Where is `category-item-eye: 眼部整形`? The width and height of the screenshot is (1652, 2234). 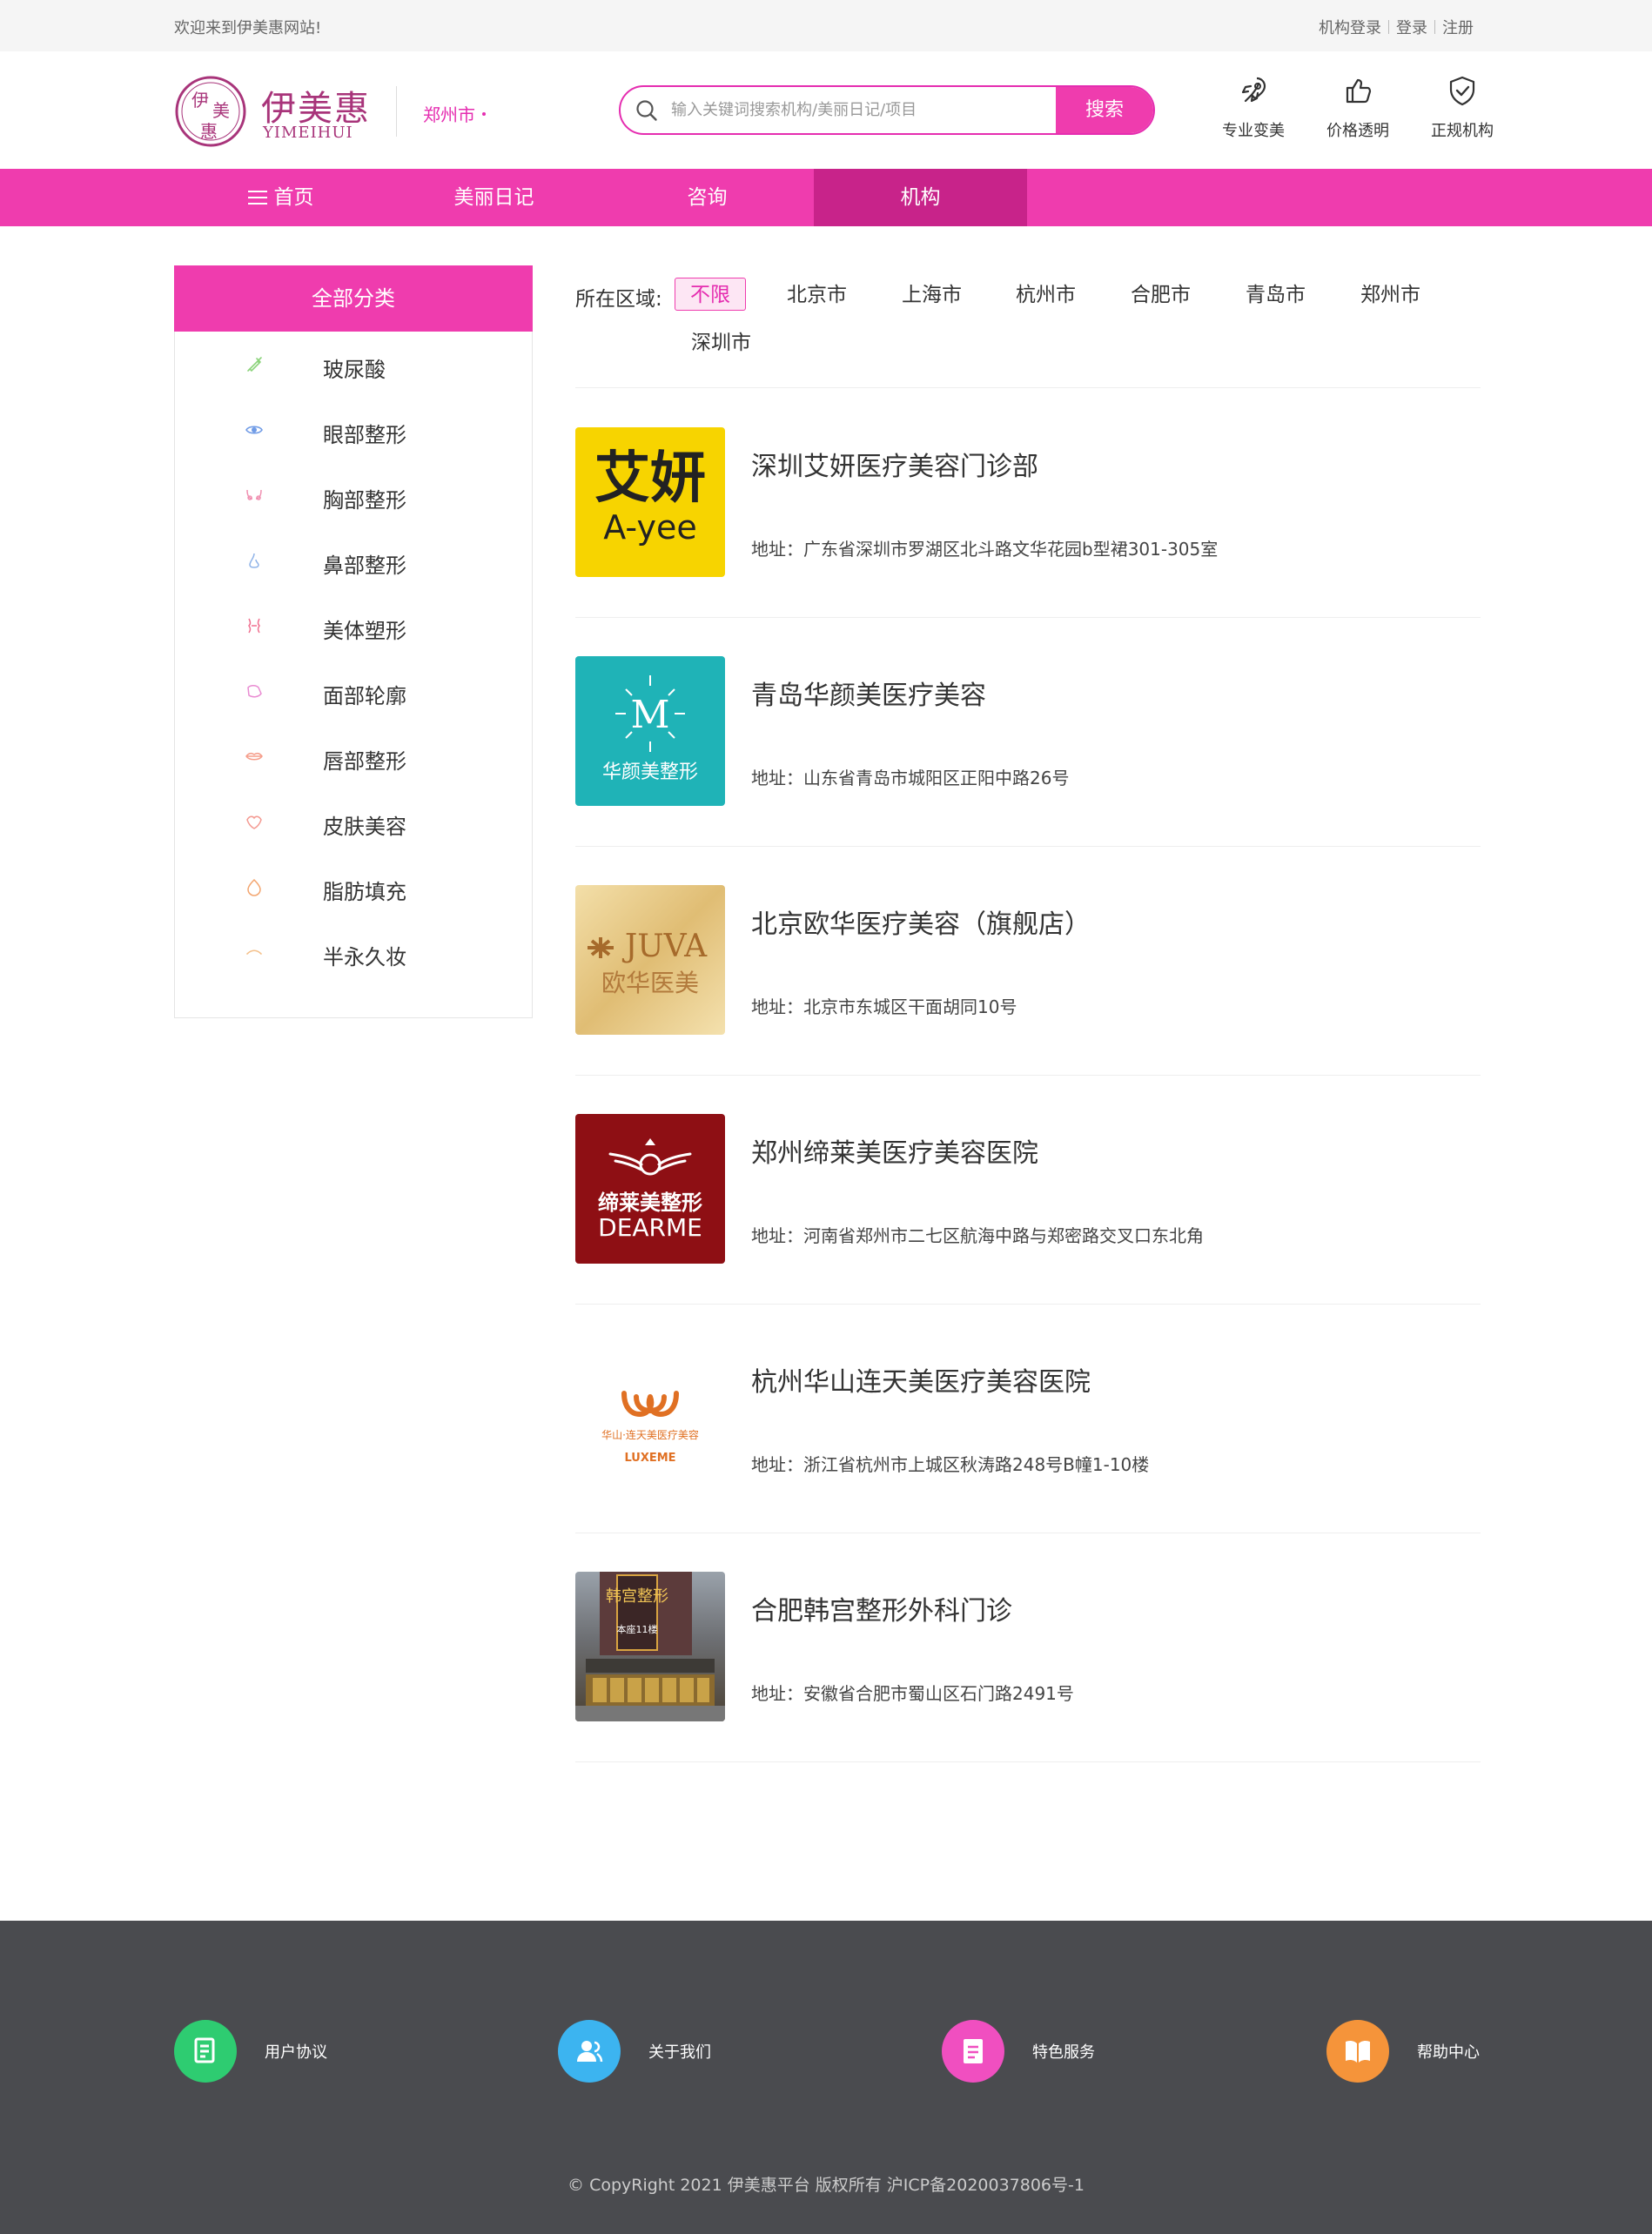 category-item-eye: 眼部整形 is located at coordinates (354, 429).